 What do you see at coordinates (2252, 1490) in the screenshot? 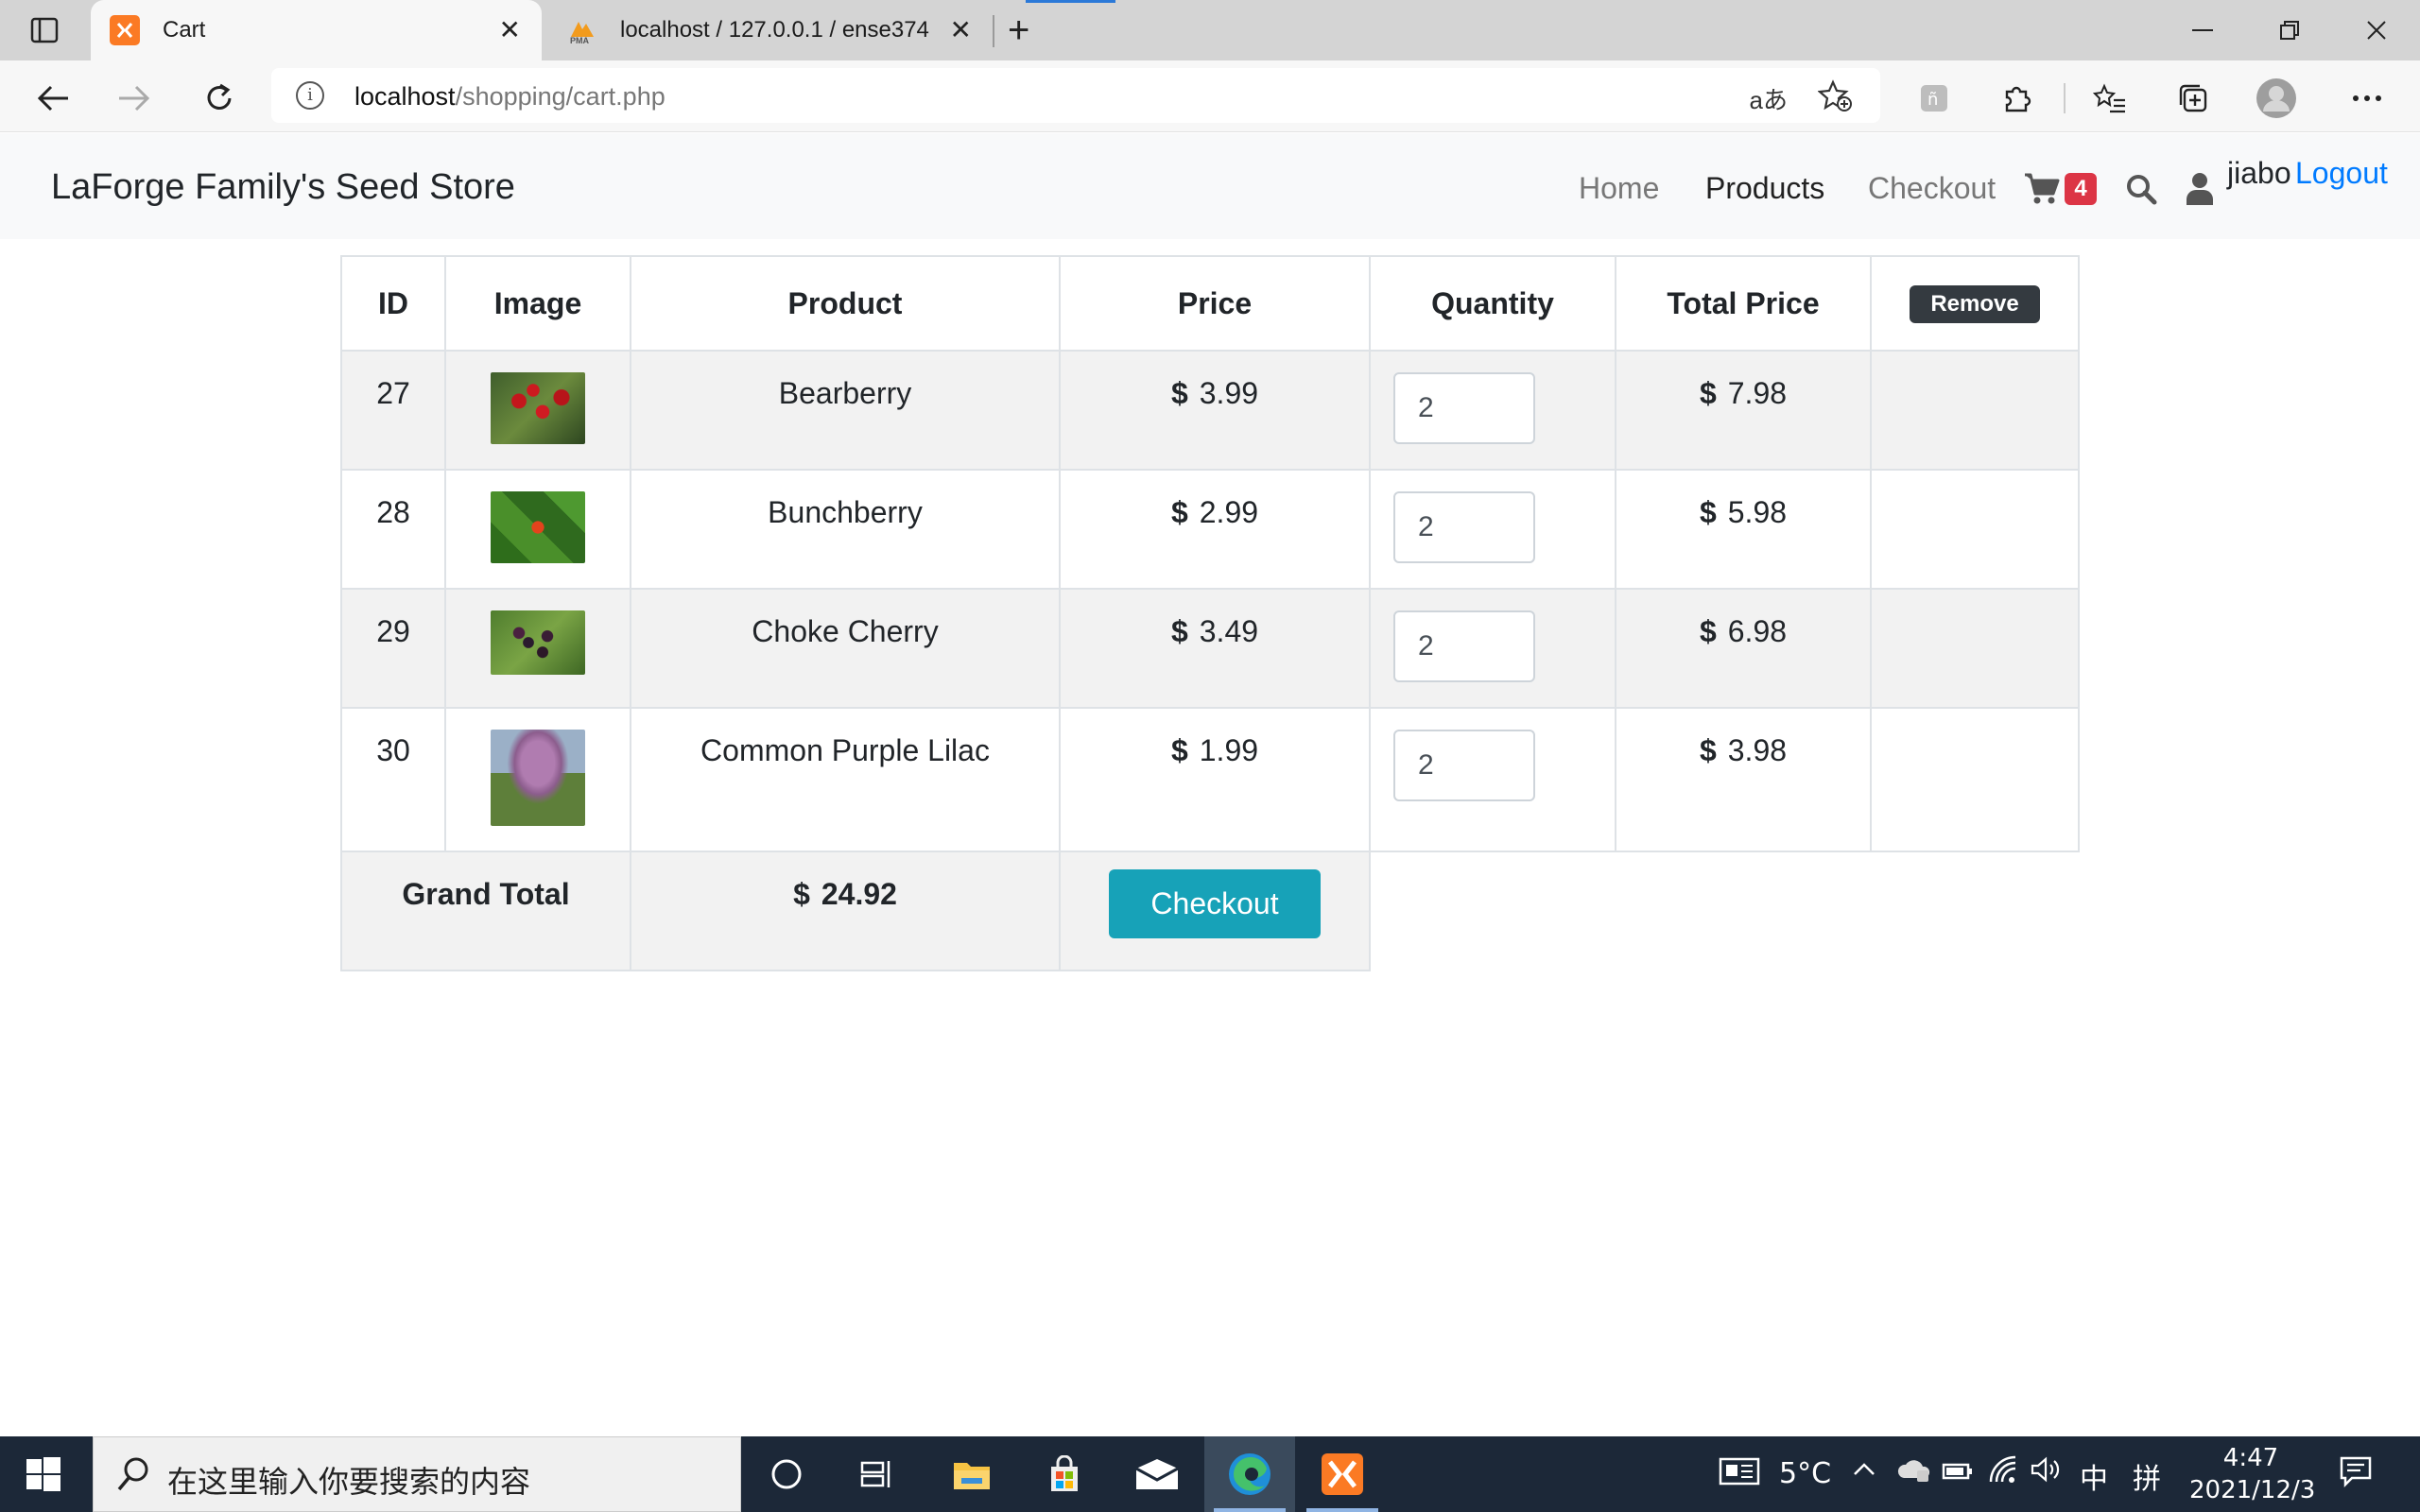
I see `clock-date: 2021/12/3` at bounding box center [2252, 1490].